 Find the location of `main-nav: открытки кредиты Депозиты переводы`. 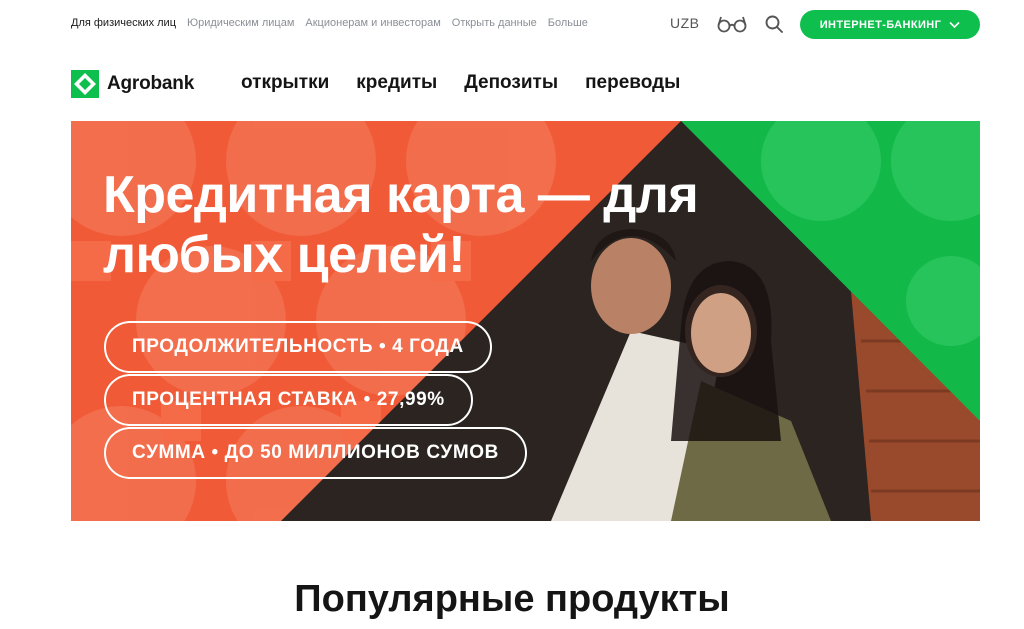

main-nav: открытки кредиты Депозиты переводы is located at coordinates (460, 83).